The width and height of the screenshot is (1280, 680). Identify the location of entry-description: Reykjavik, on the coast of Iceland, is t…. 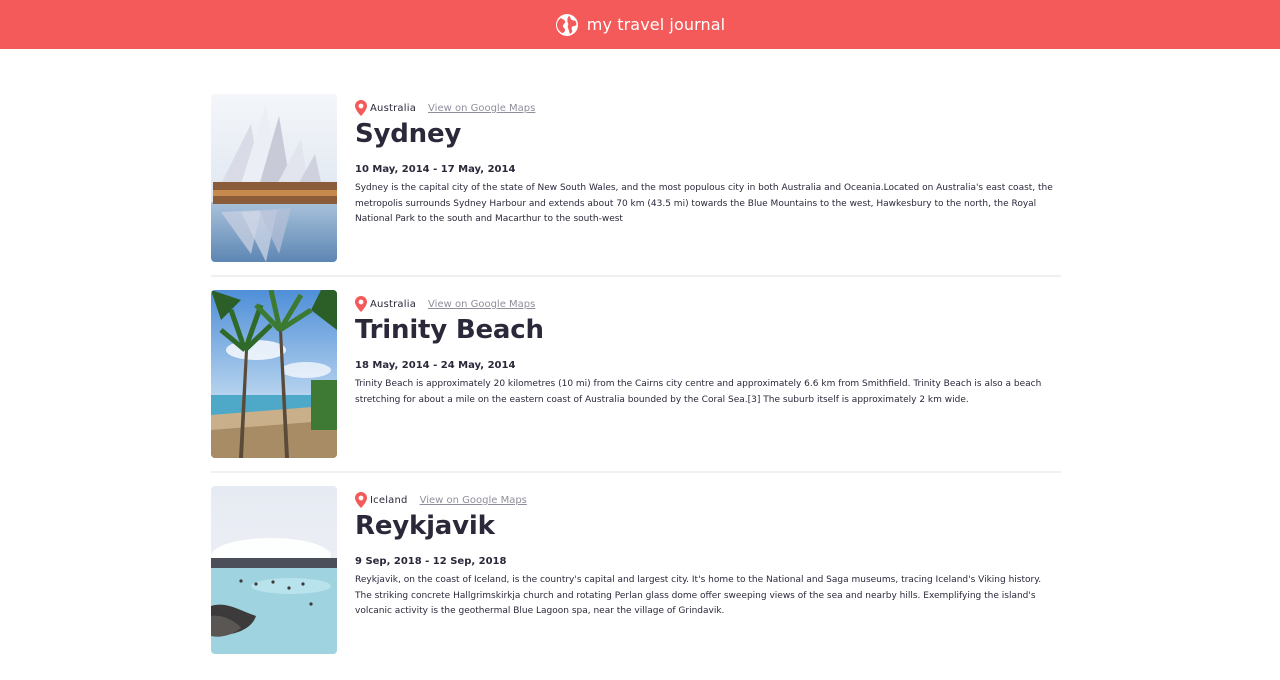
(698, 595).